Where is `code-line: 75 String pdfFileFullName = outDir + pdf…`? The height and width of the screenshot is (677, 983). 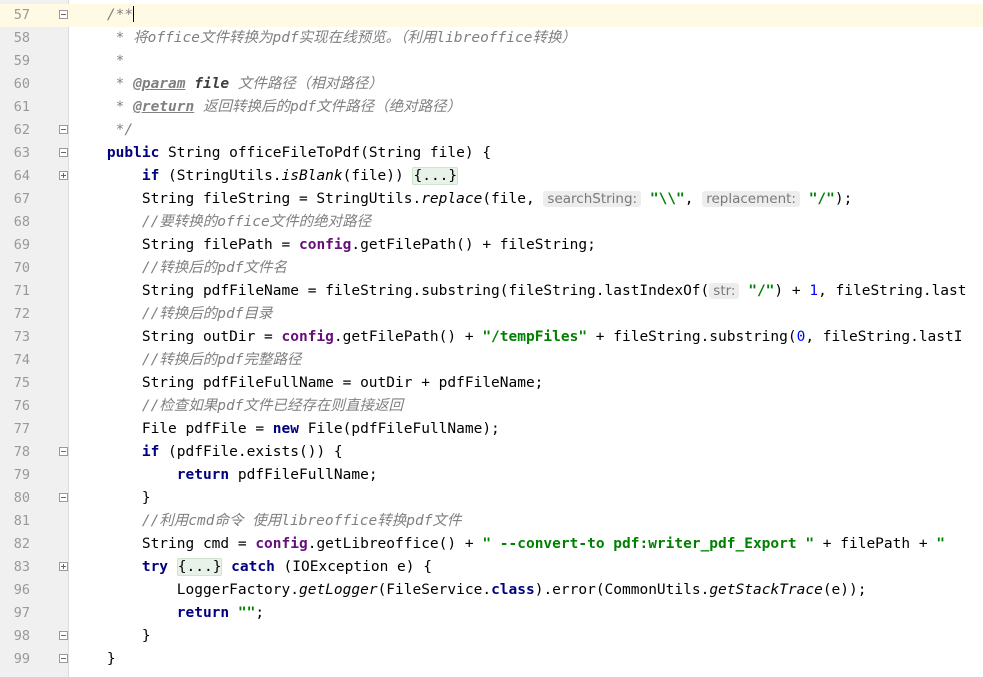
code-line: 75 String pdfFileFullName = outDir + pdf… is located at coordinates (491, 383).